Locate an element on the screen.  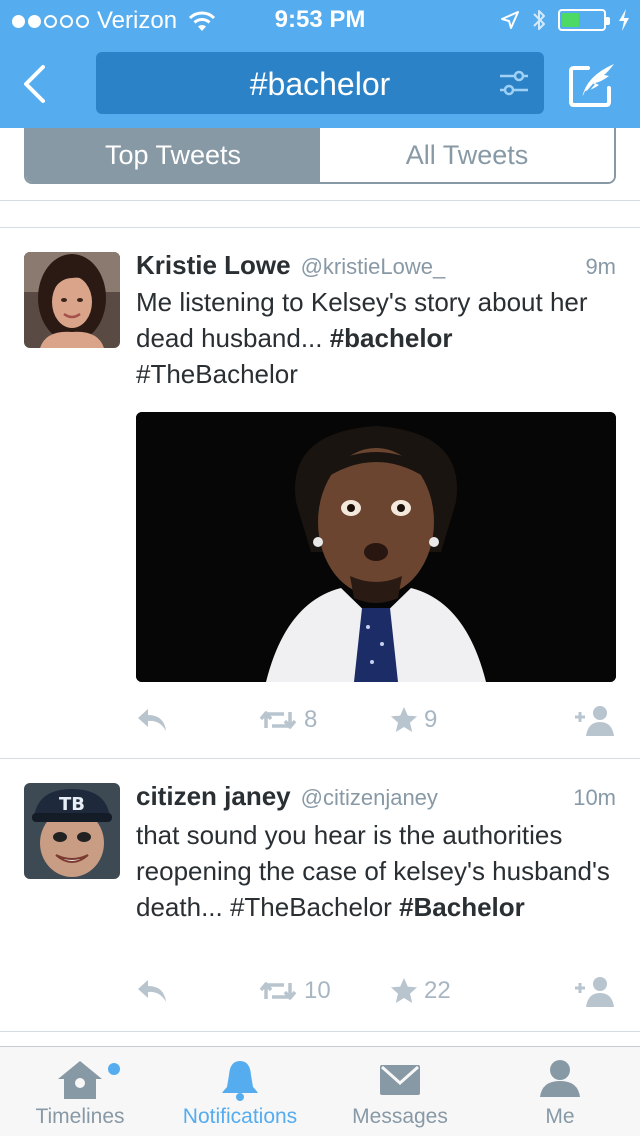
retweet-count: 10 is located at coordinates (317, 990).